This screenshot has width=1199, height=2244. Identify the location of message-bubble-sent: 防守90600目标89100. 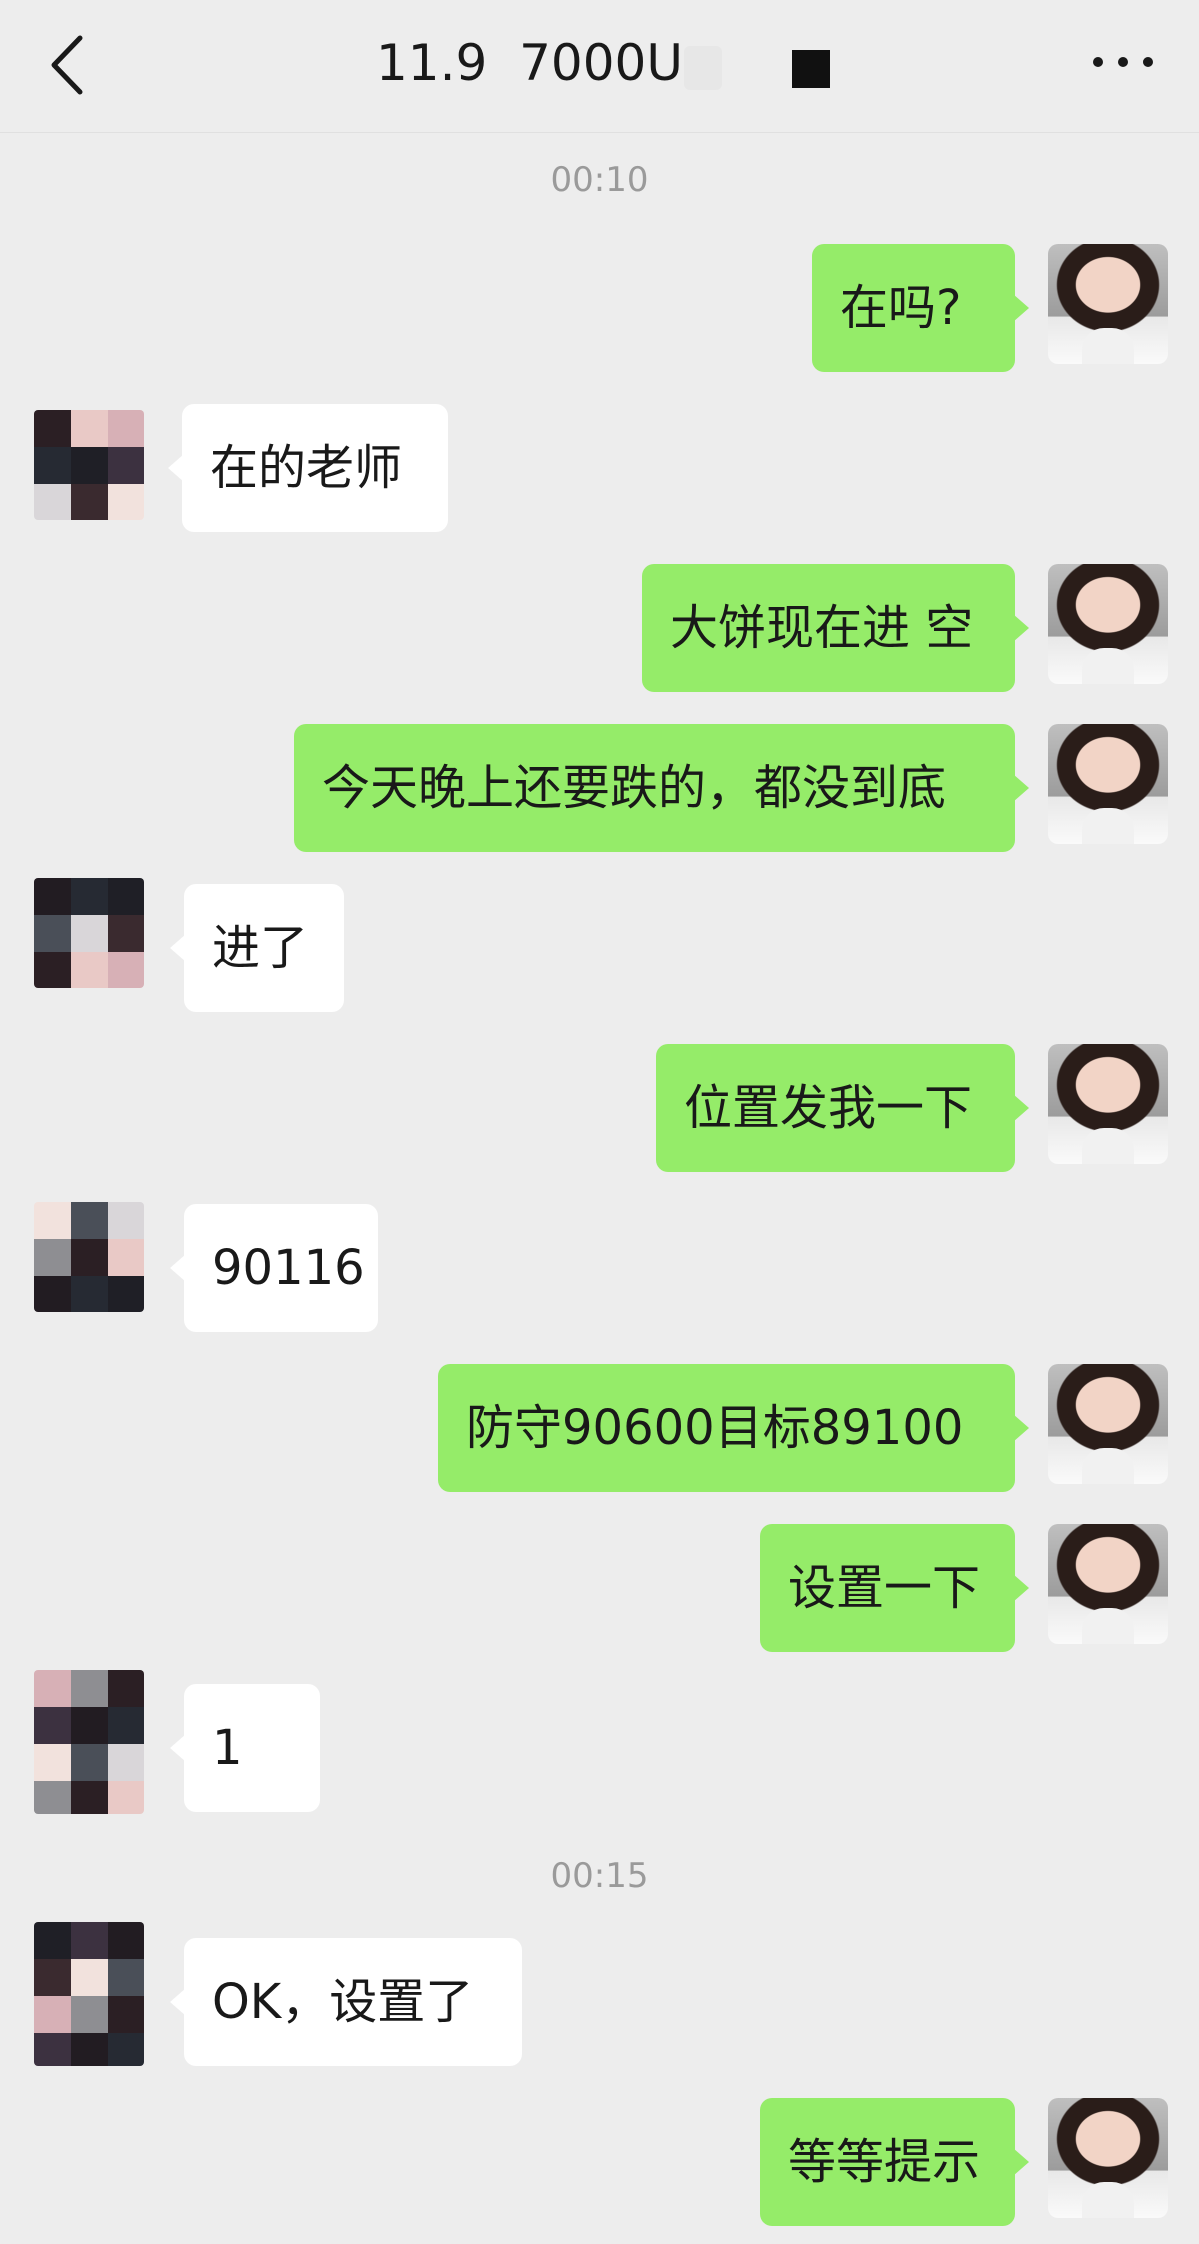
(733, 1428).